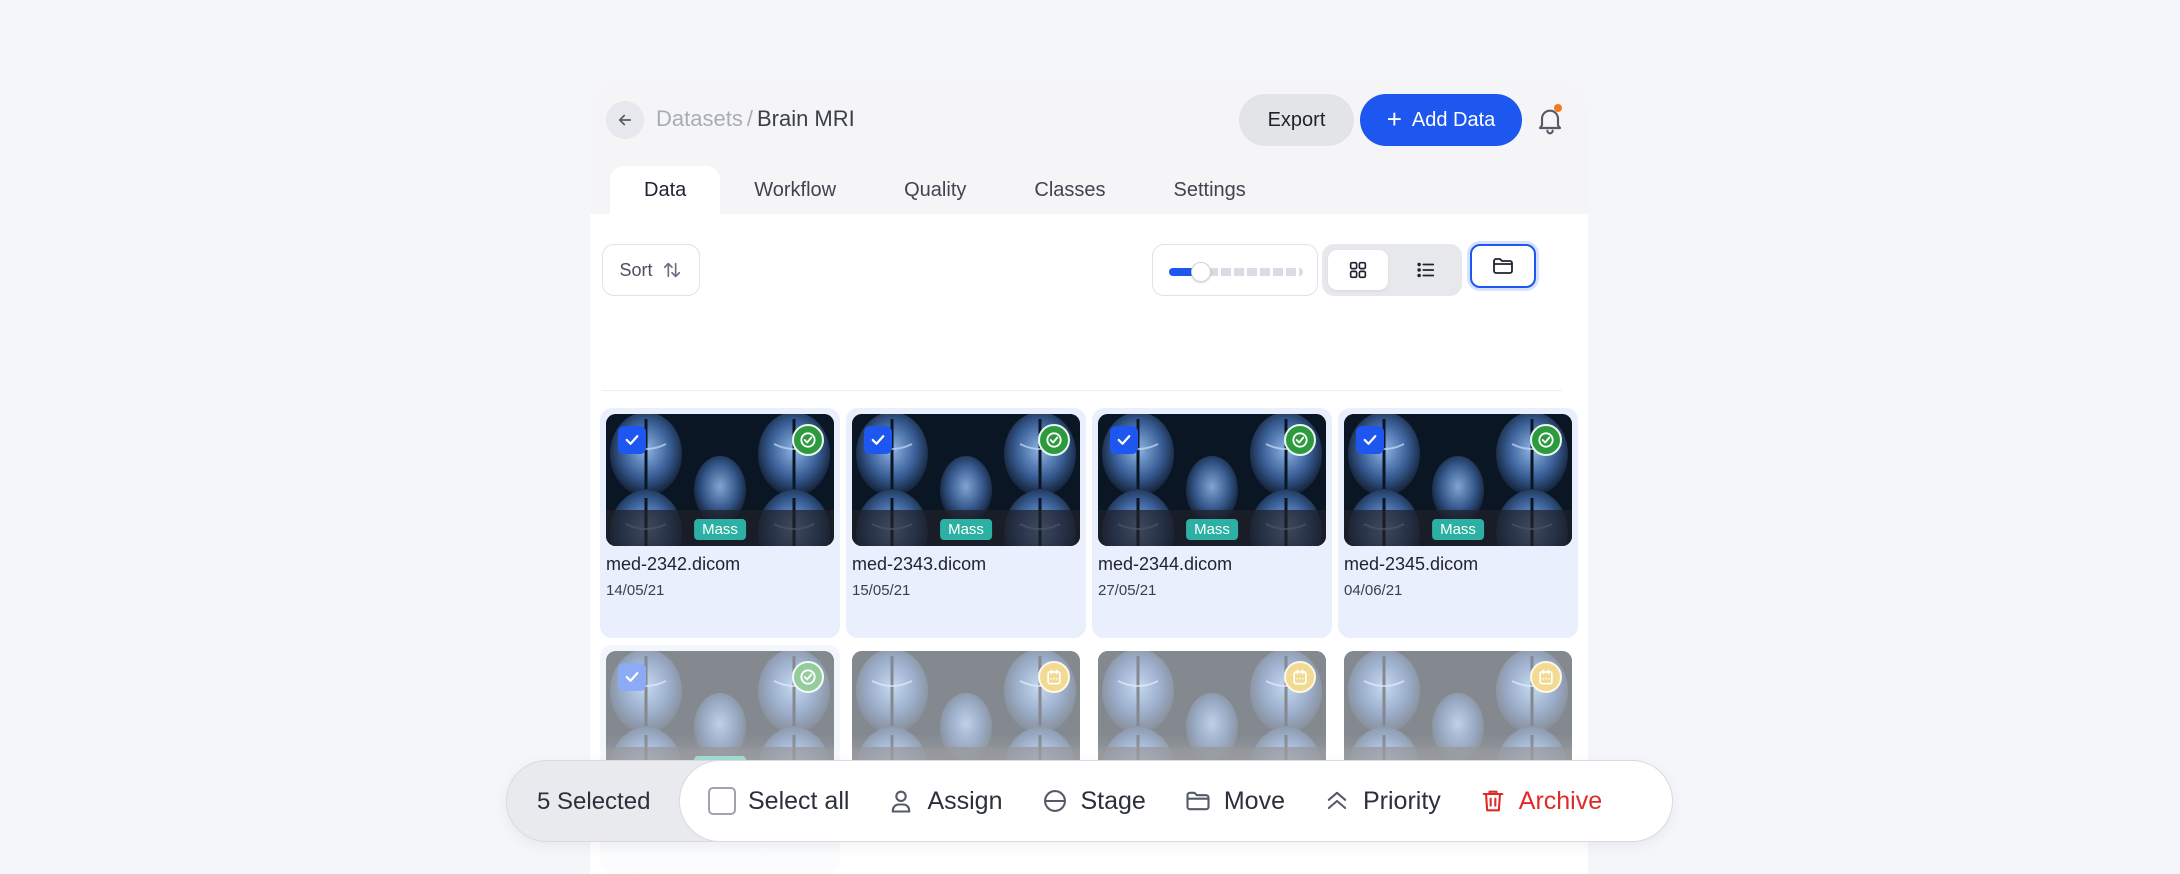 The height and width of the screenshot is (874, 2180). I want to click on file-card: Mass med-2345.dicom 04/06/21, so click(1458, 523).